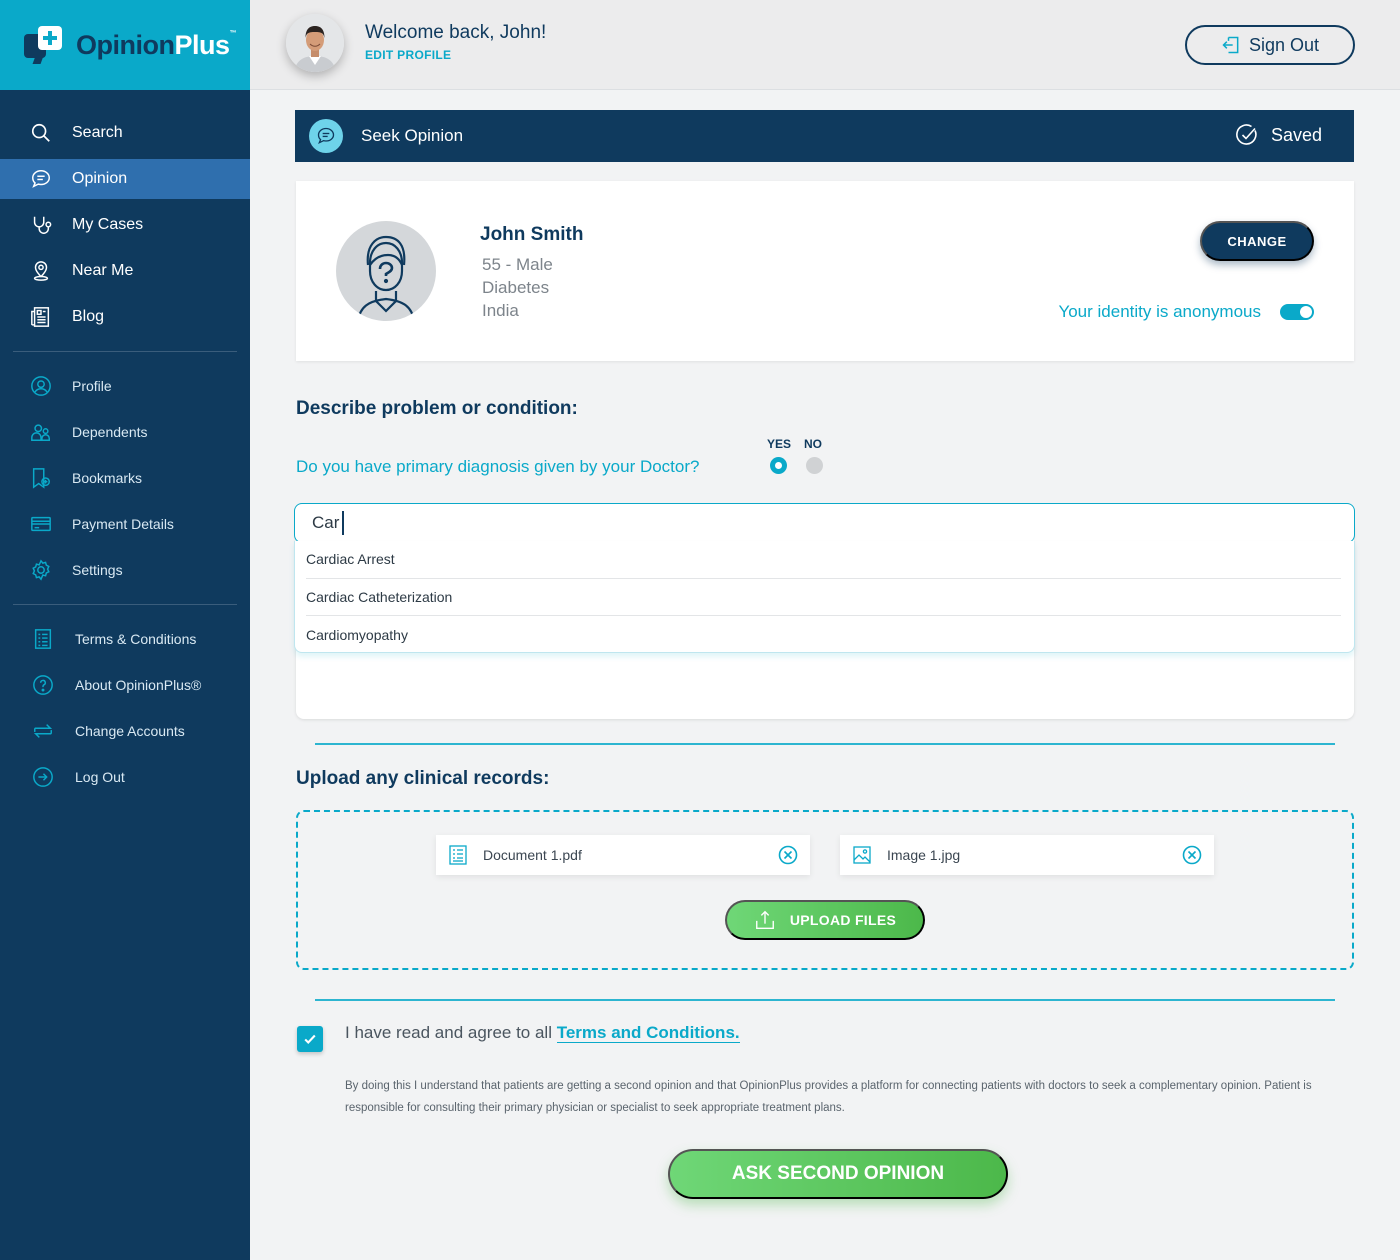  I want to click on nav-label: Profile, so click(92, 386).